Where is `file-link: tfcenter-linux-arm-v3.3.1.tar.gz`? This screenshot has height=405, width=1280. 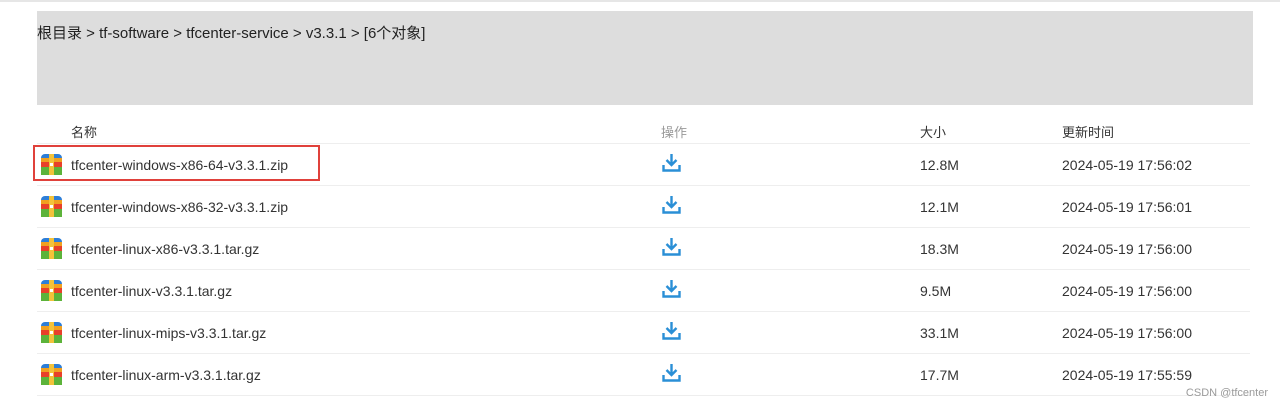 file-link: tfcenter-linux-arm-v3.3.1.tar.gz is located at coordinates (166, 375).